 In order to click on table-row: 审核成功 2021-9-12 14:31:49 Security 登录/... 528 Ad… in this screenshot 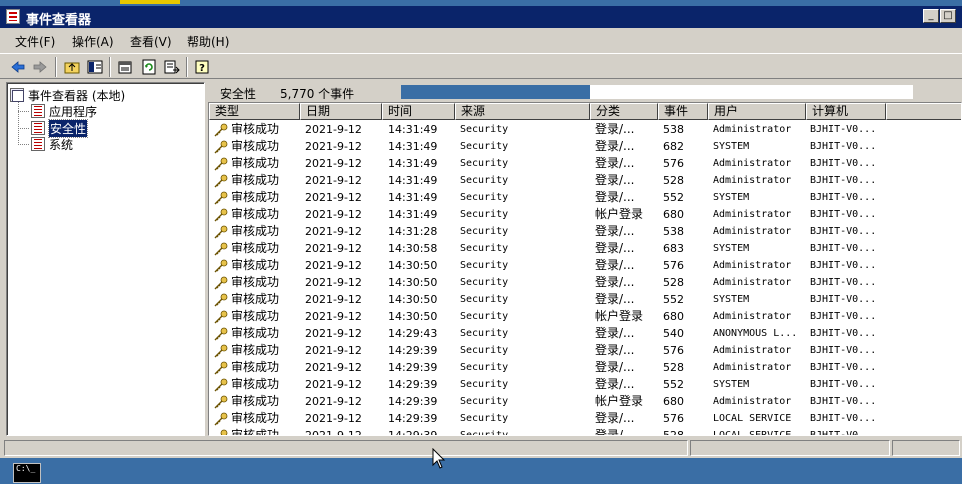, I will do `click(585, 180)`.